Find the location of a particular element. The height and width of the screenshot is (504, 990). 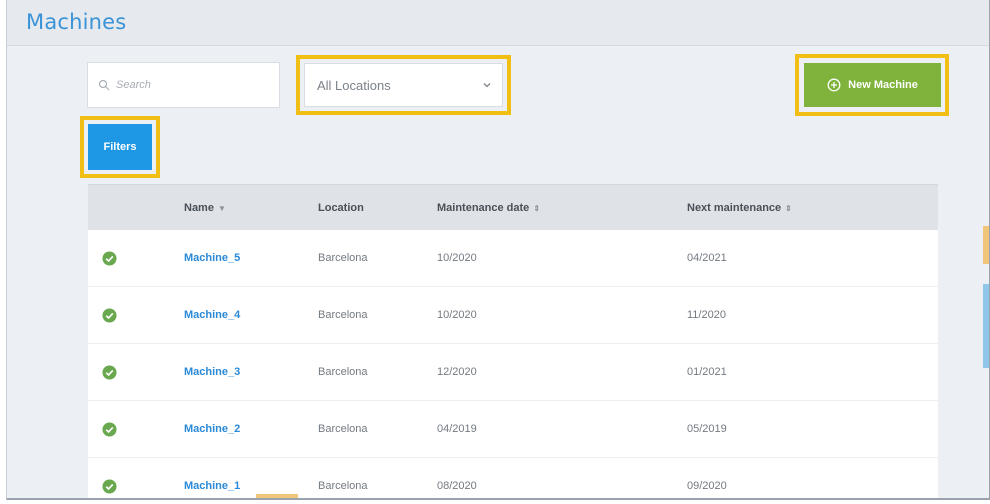

maintenance-date-cell: 12/2020 is located at coordinates (457, 372).